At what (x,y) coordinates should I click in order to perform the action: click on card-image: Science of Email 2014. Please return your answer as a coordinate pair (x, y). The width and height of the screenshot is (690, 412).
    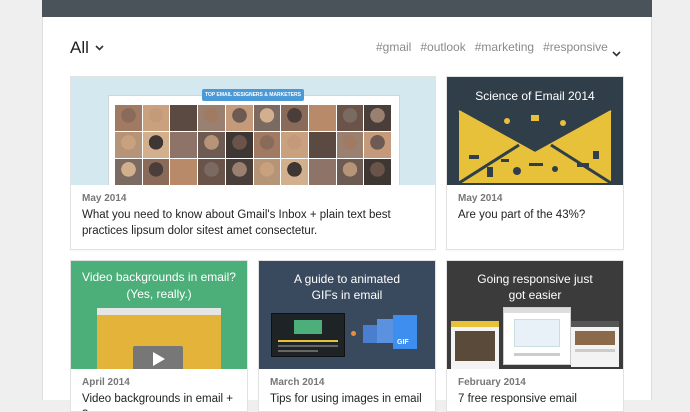
    Looking at the image, I should click on (535, 131).